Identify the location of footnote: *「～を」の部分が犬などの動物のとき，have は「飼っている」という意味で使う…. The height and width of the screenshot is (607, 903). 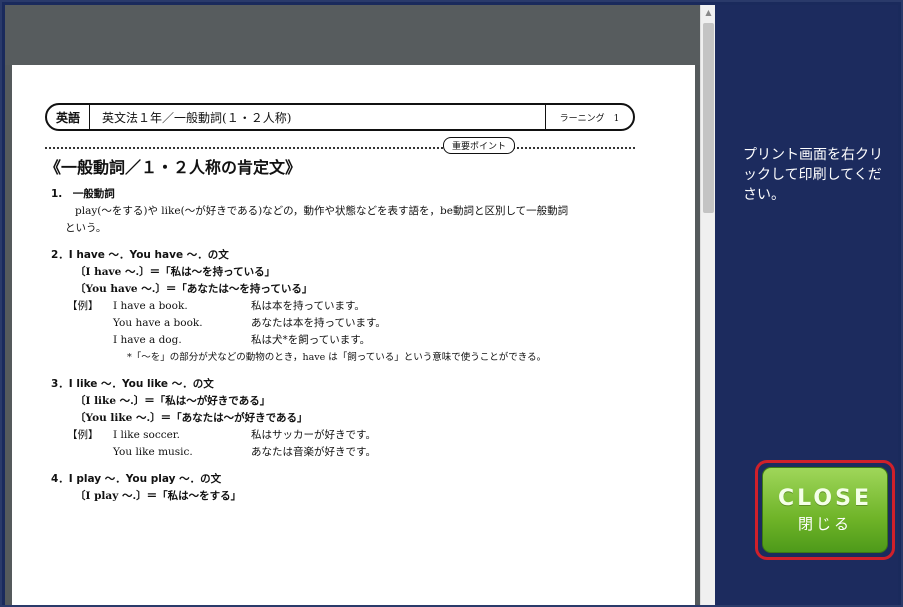
(337, 357).